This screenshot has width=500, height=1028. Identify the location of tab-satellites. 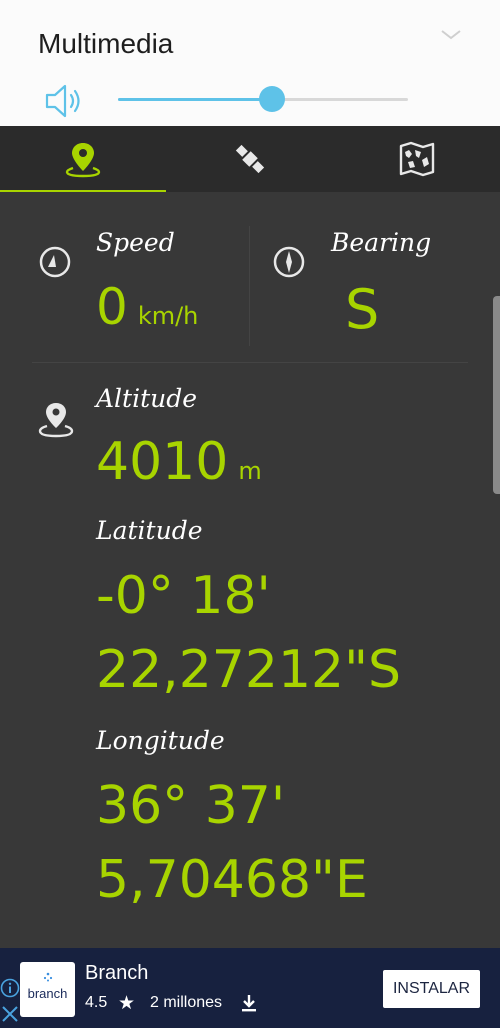
(250, 159).